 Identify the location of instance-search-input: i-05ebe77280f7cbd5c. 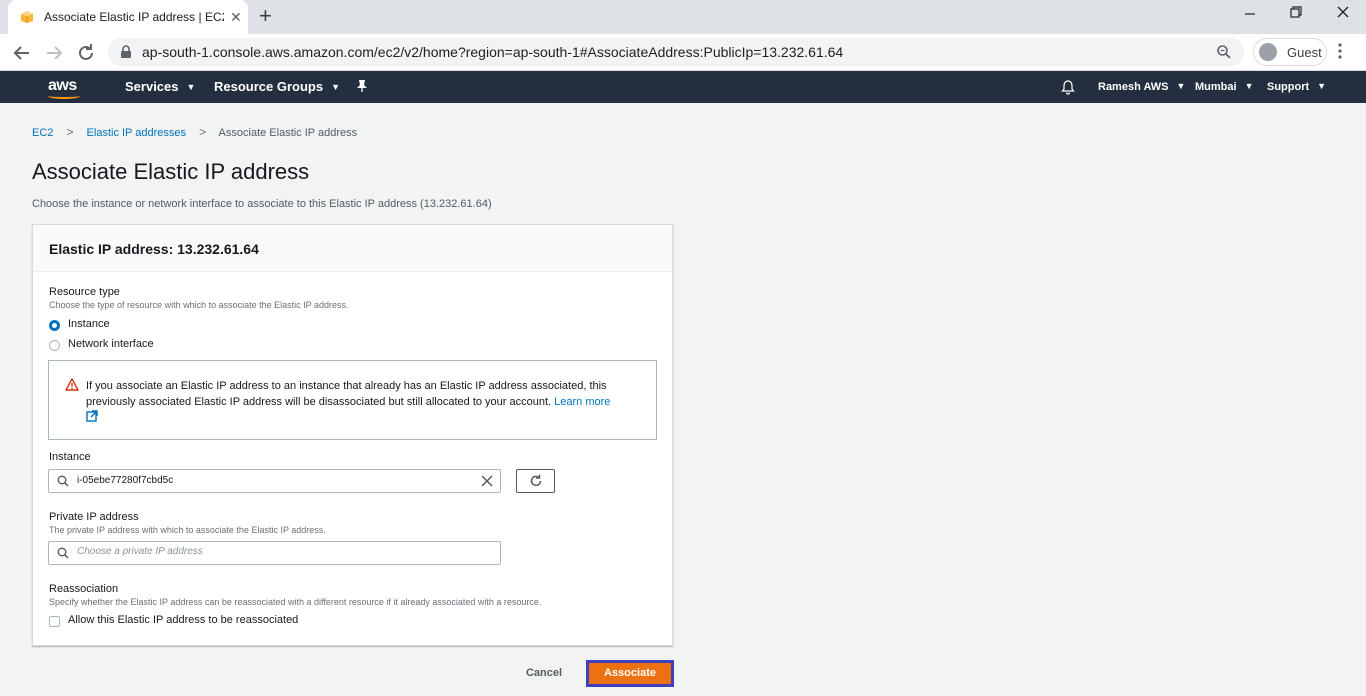
(274, 481).